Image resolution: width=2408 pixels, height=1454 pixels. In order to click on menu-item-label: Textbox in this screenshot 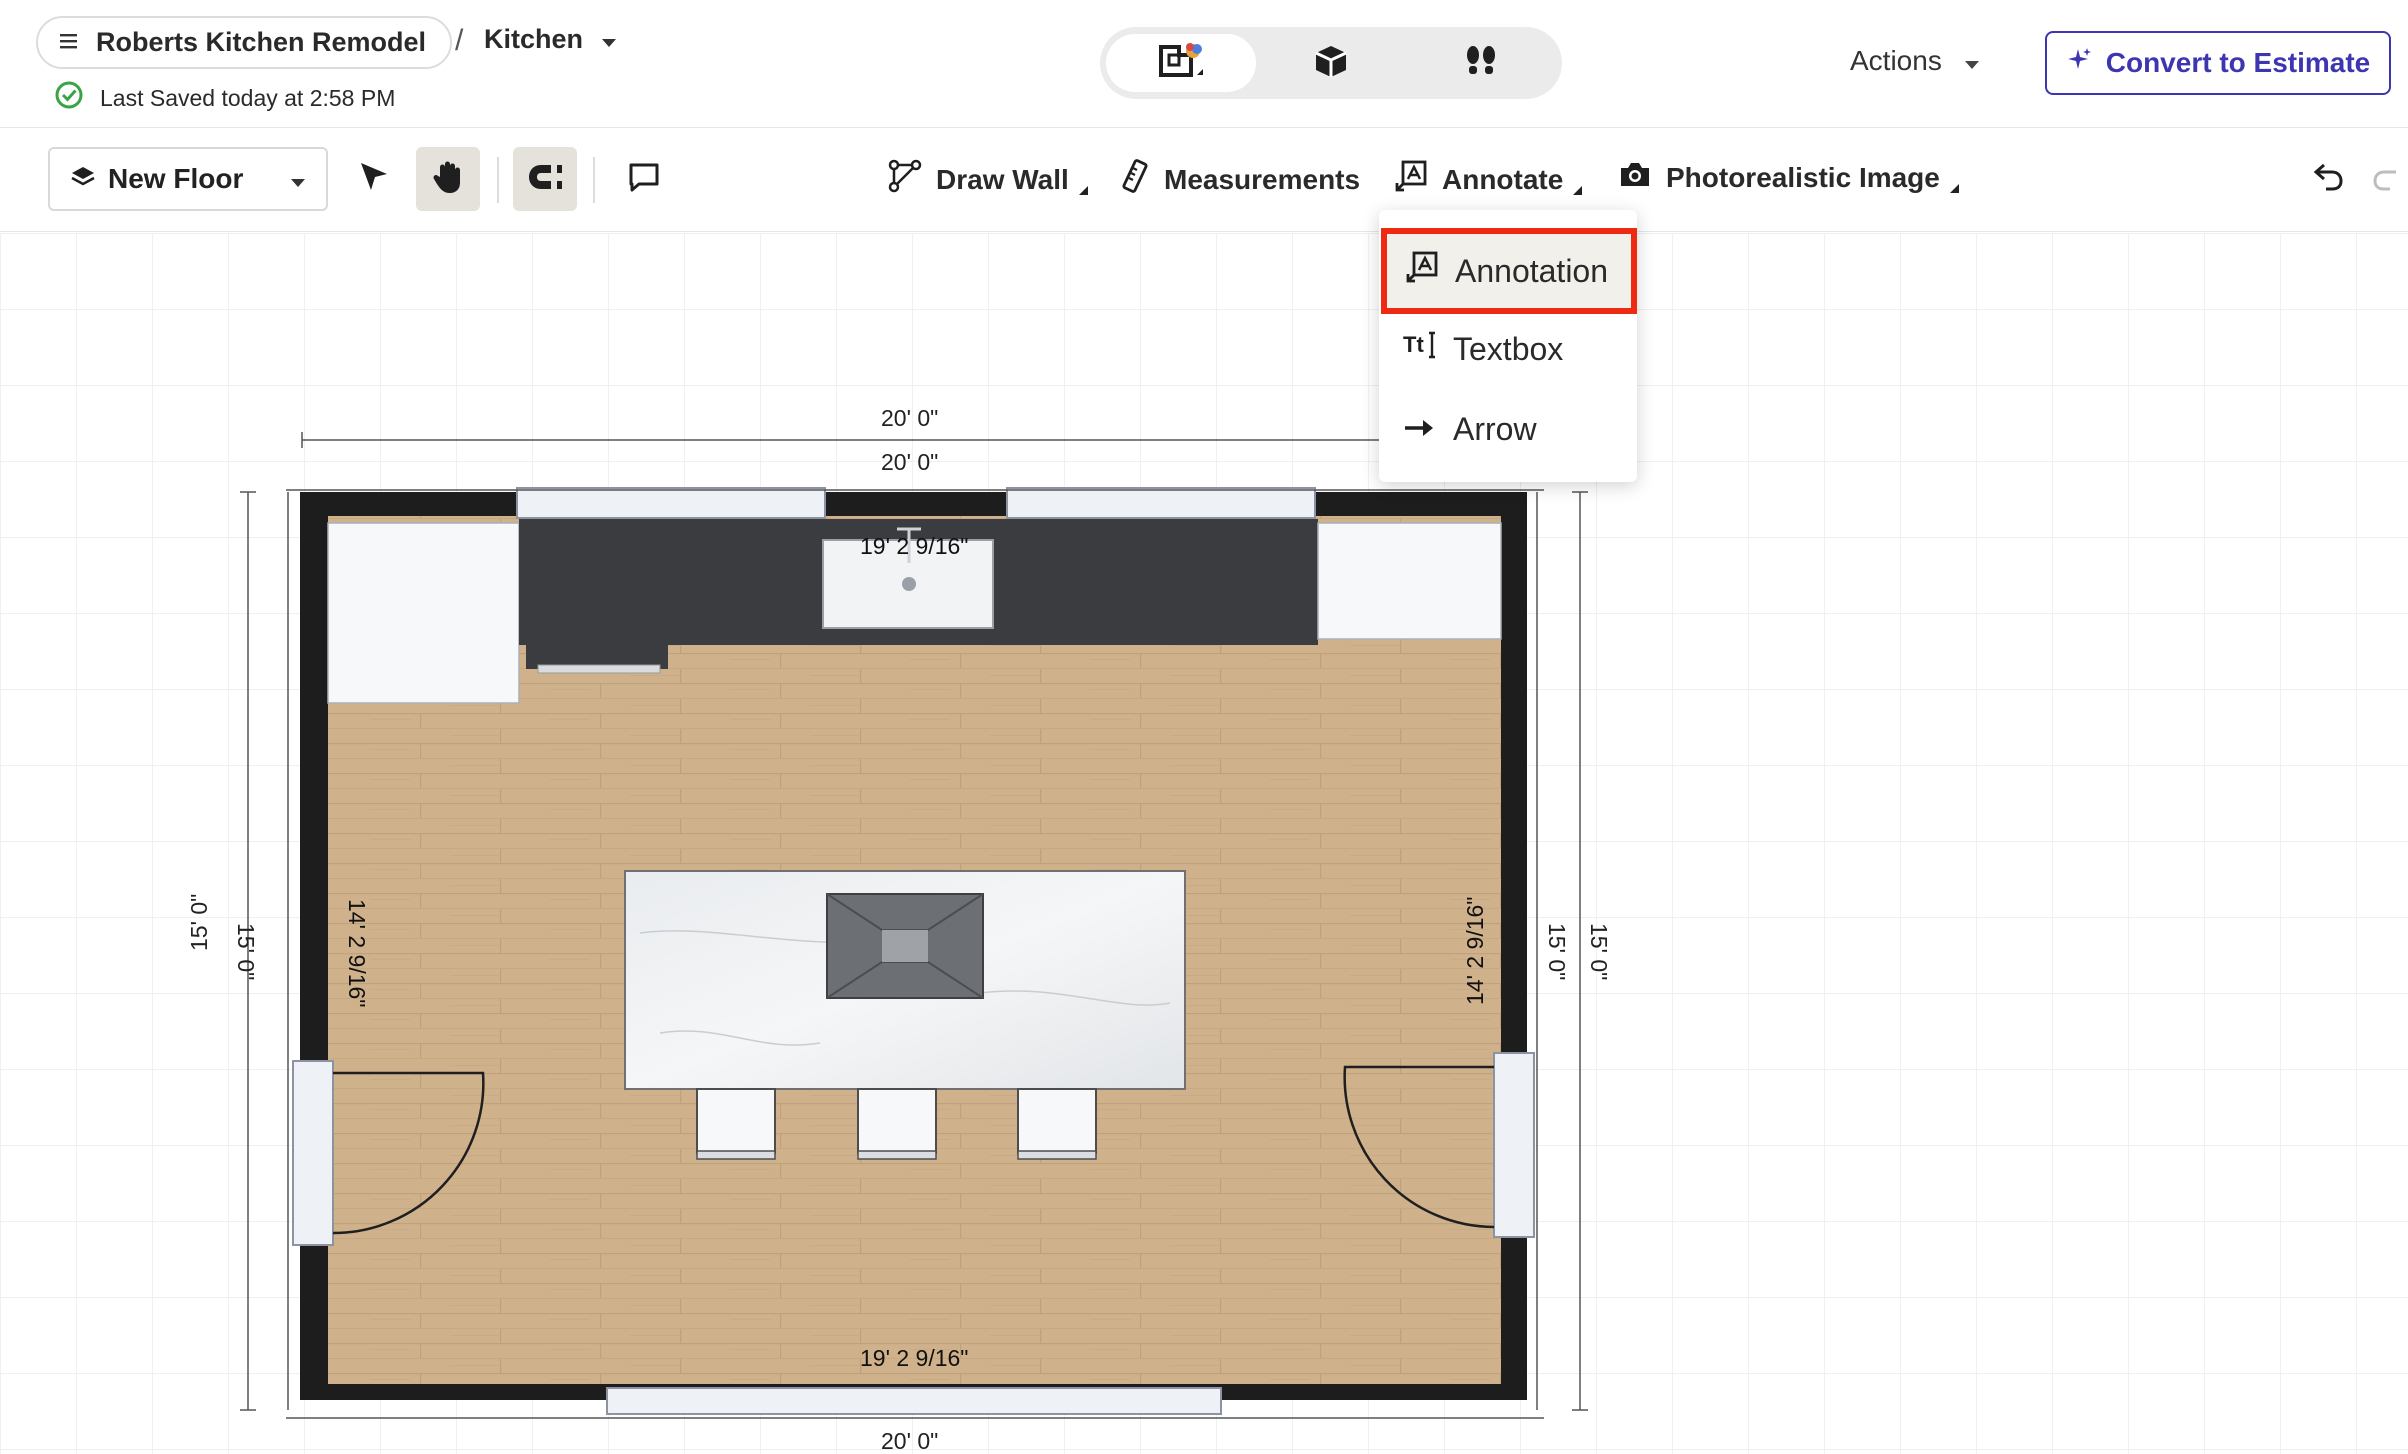, I will do `click(1508, 349)`.